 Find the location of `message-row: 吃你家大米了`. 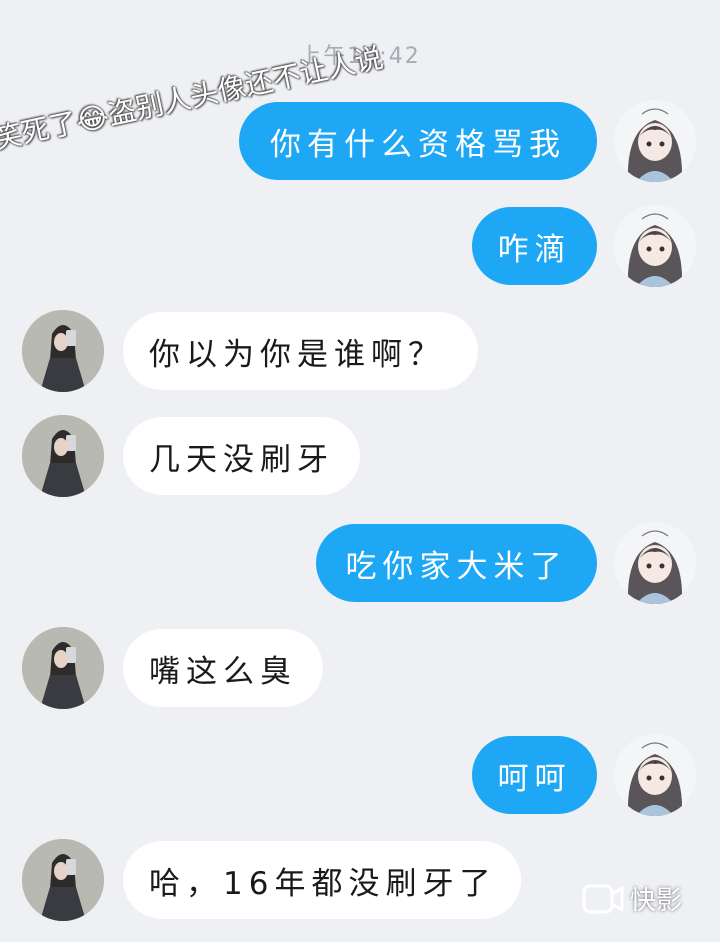

message-row: 吃你家大米了 is located at coordinates (360, 563).